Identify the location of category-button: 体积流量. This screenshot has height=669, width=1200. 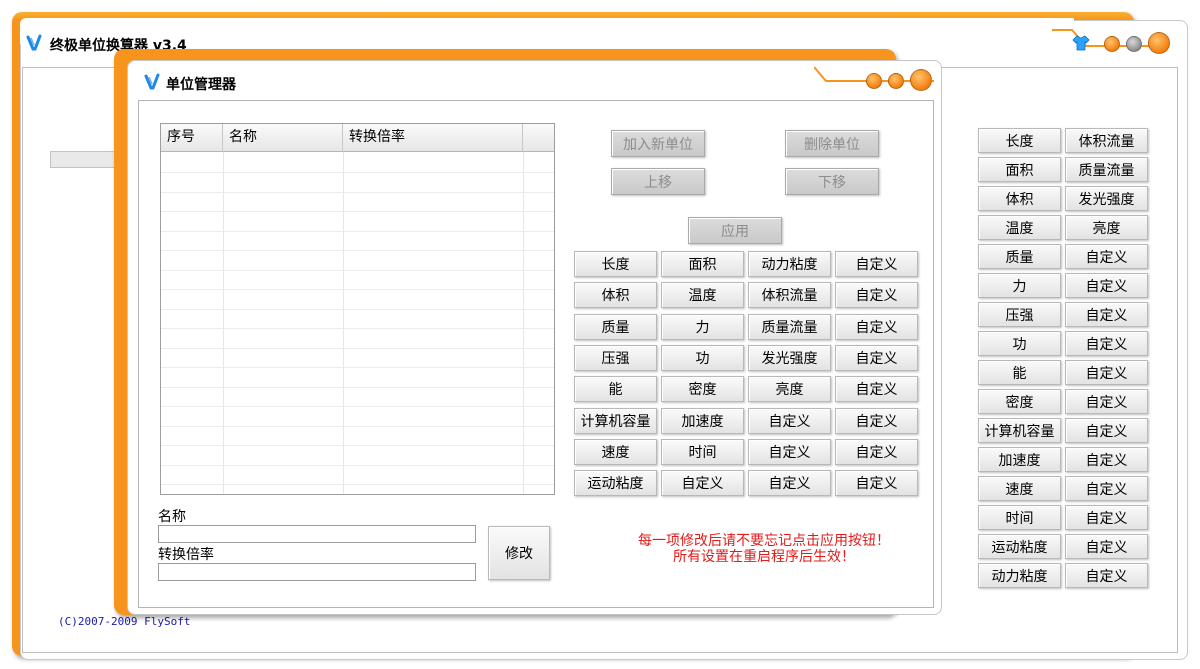
(789, 295).